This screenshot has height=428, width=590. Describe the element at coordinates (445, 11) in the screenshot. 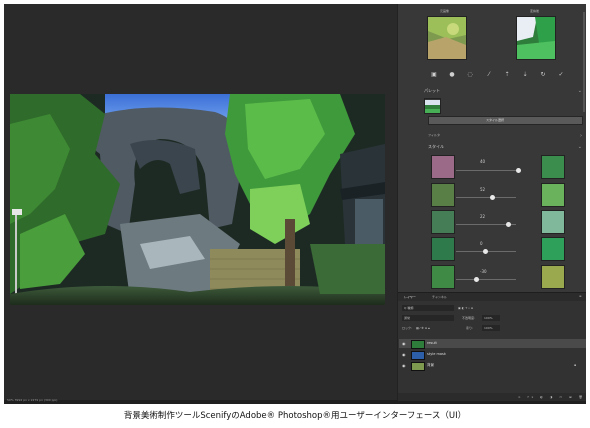

I see `source-label: 元画像` at that location.